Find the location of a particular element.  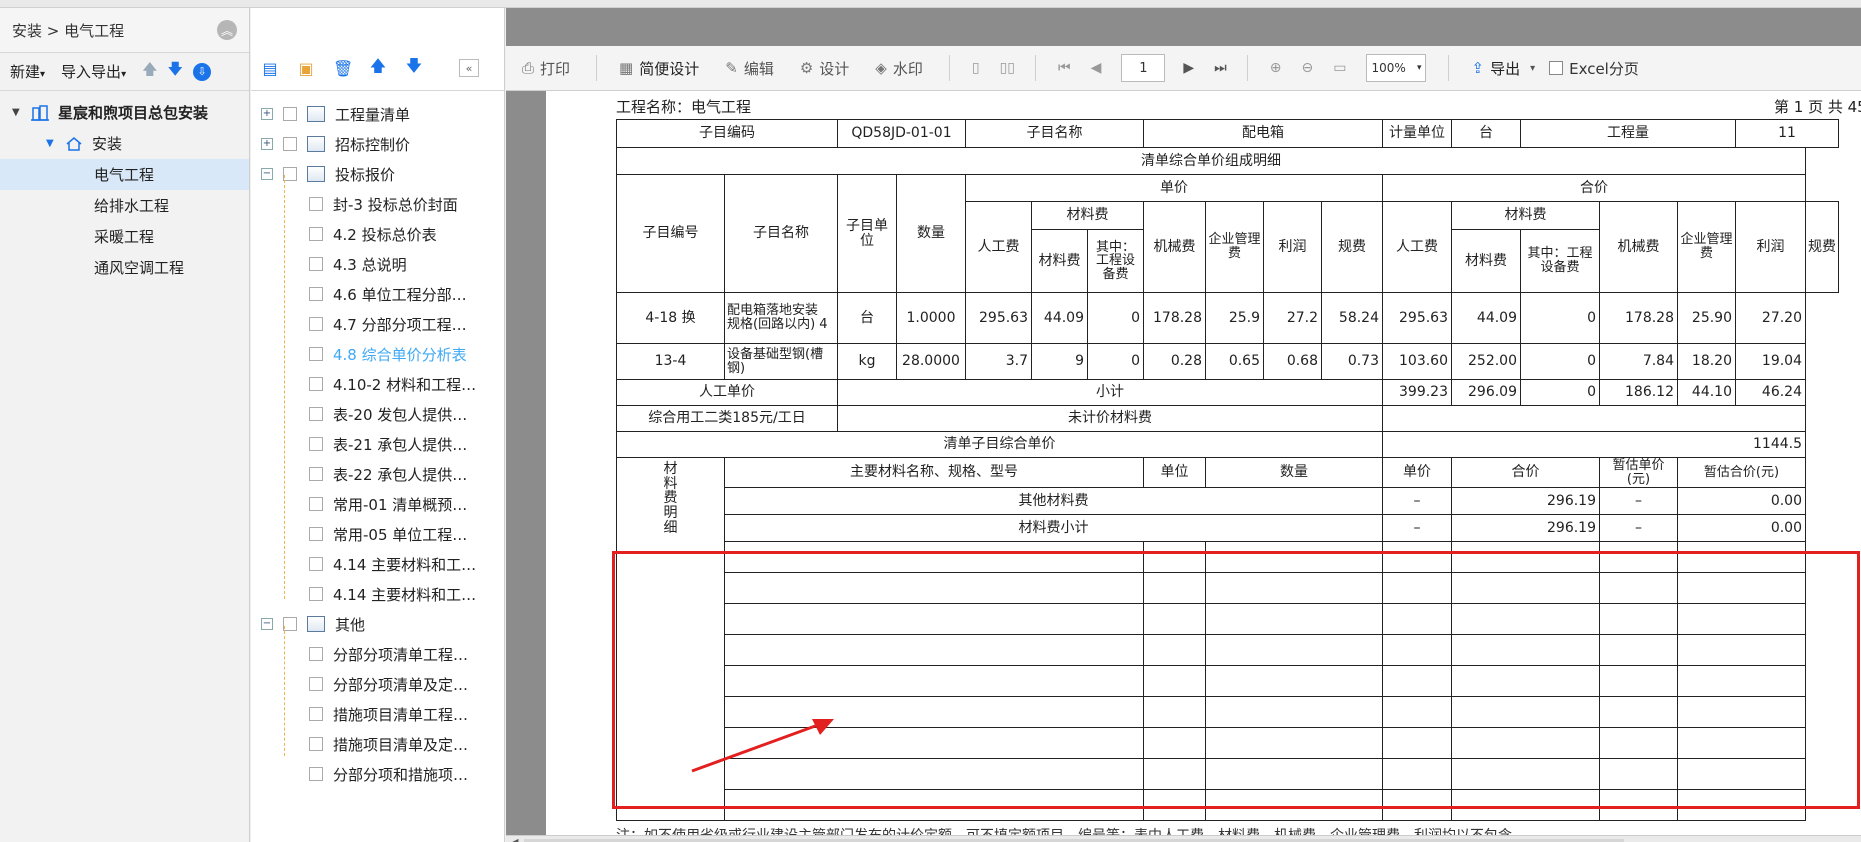

new-button: 新建▾ is located at coordinates (27, 71).